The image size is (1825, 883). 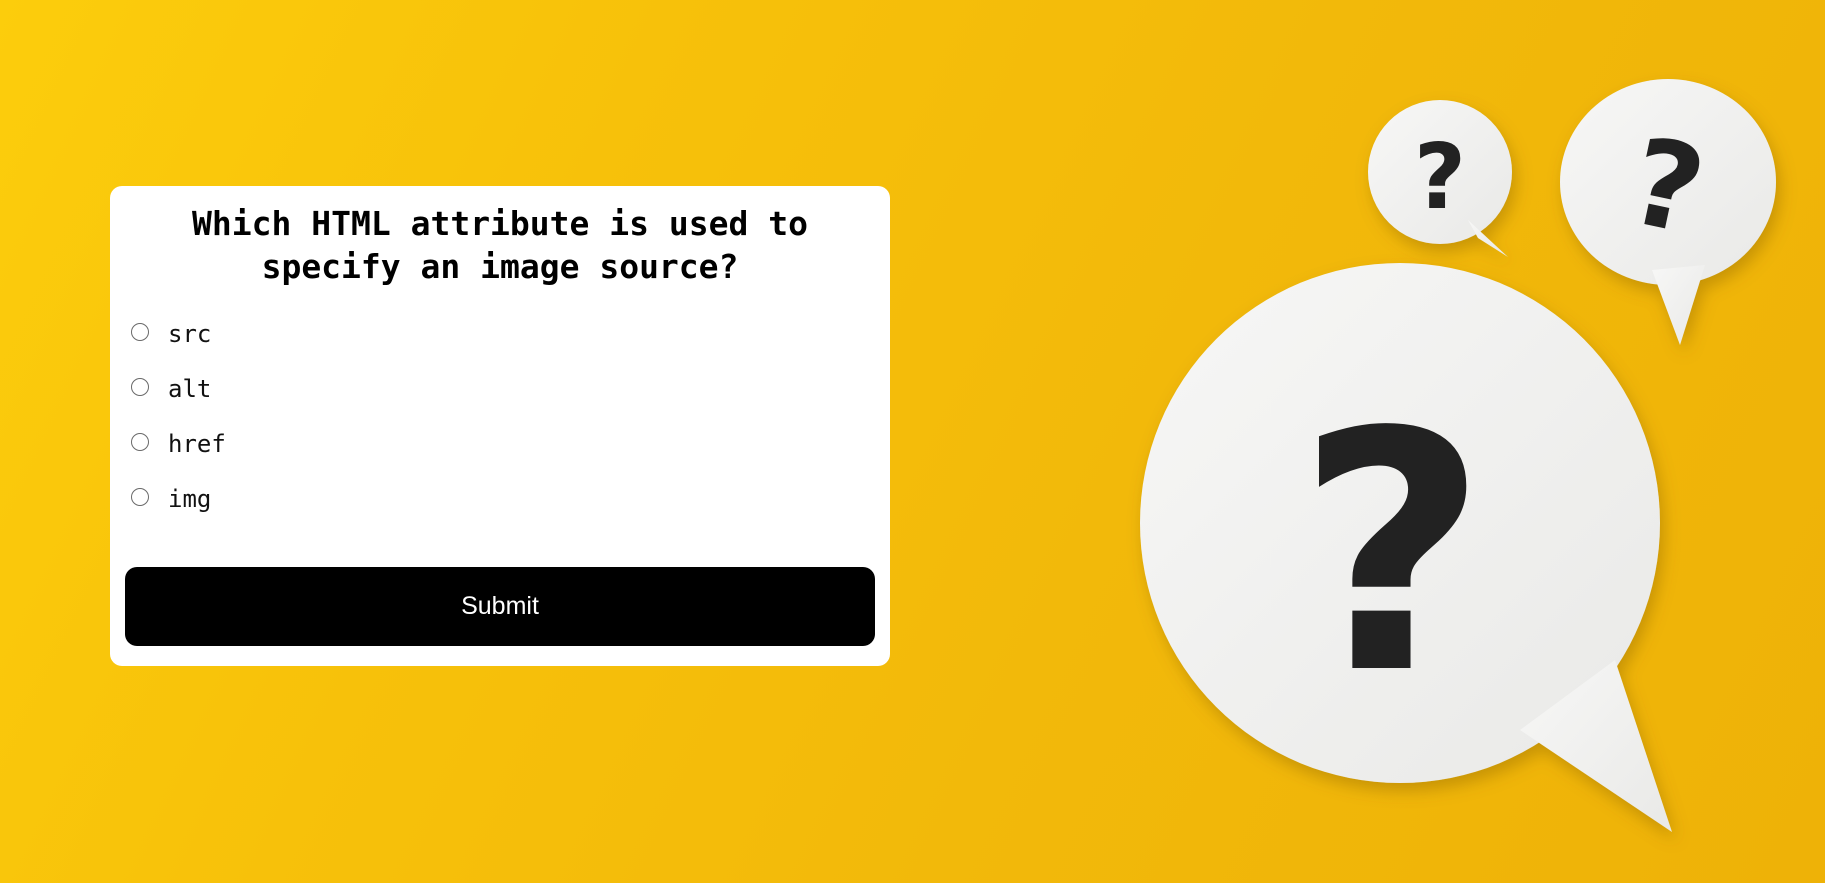 I want to click on large-question-mark-icon: ?, so click(x=1391, y=554).